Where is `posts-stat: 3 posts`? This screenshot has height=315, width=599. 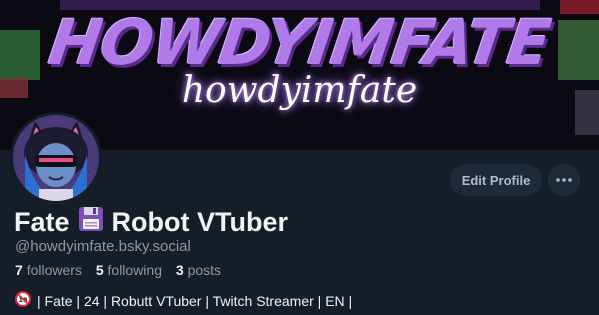
posts-stat: 3 posts is located at coordinates (198, 270).